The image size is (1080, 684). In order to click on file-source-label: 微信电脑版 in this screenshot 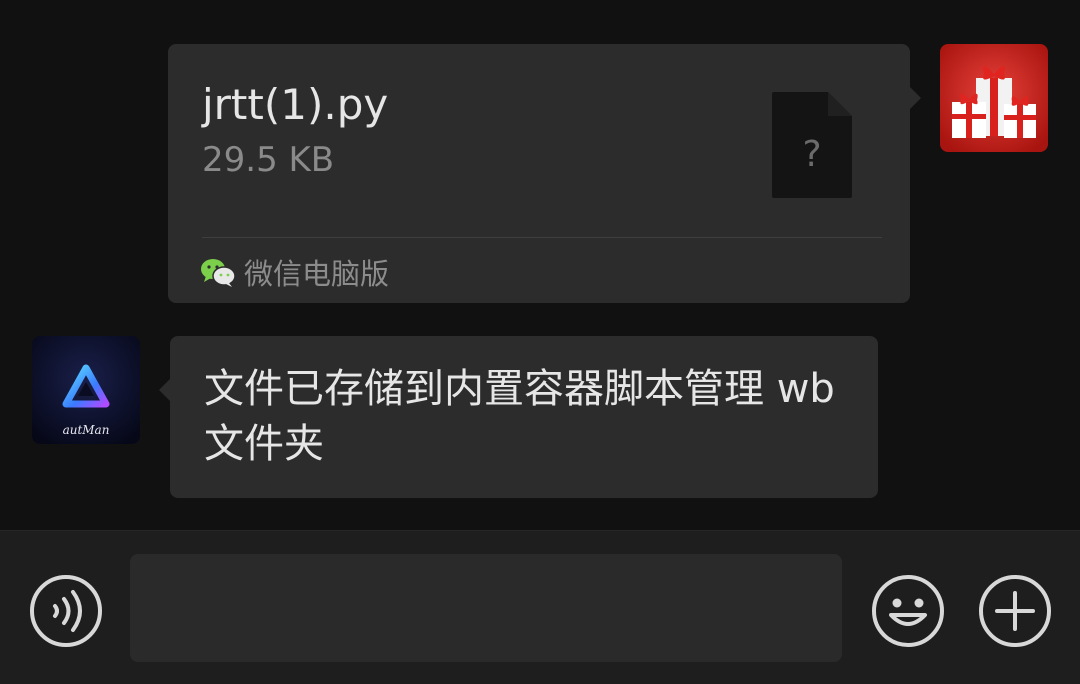, I will do `click(317, 274)`.